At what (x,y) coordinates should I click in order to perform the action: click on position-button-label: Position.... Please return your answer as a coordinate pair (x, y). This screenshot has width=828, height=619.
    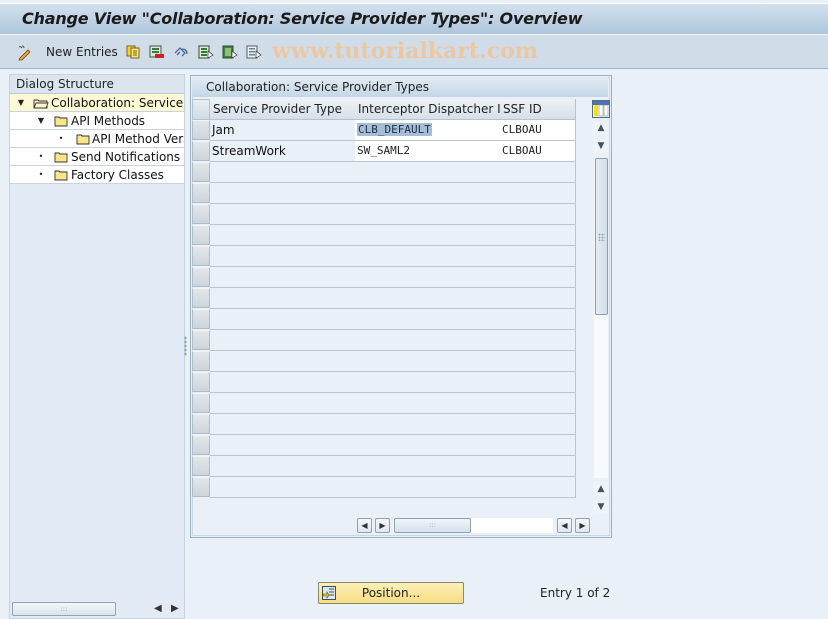
    Looking at the image, I should click on (391, 593).